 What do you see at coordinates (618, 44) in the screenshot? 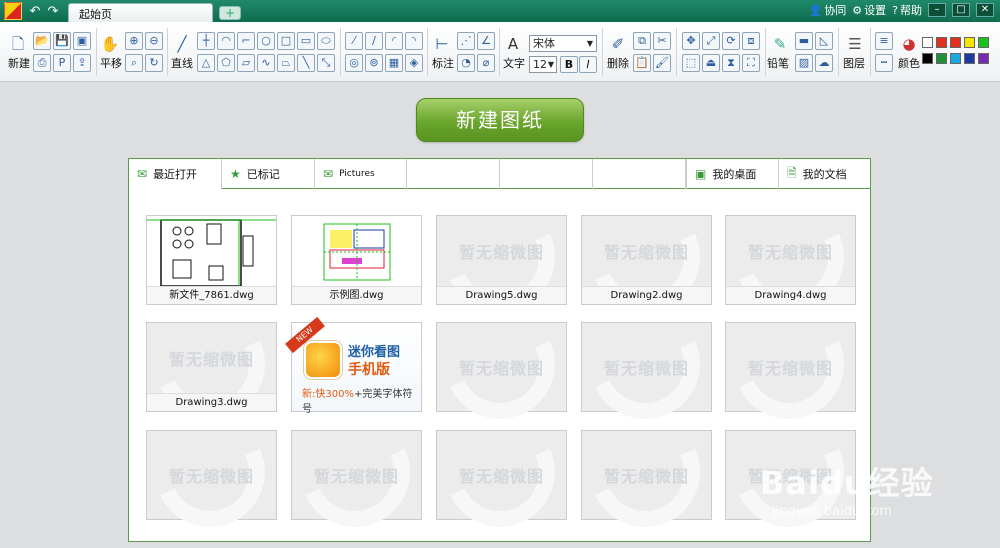
I see `eraser-icon: ✐` at bounding box center [618, 44].